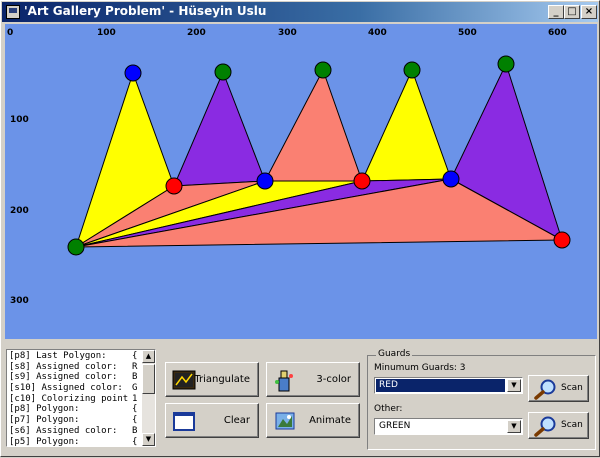 The width and height of the screenshot is (600, 458). Describe the element at coordinates (330, 420) in the screenshot. I see `animate-label: Animate` at that location.